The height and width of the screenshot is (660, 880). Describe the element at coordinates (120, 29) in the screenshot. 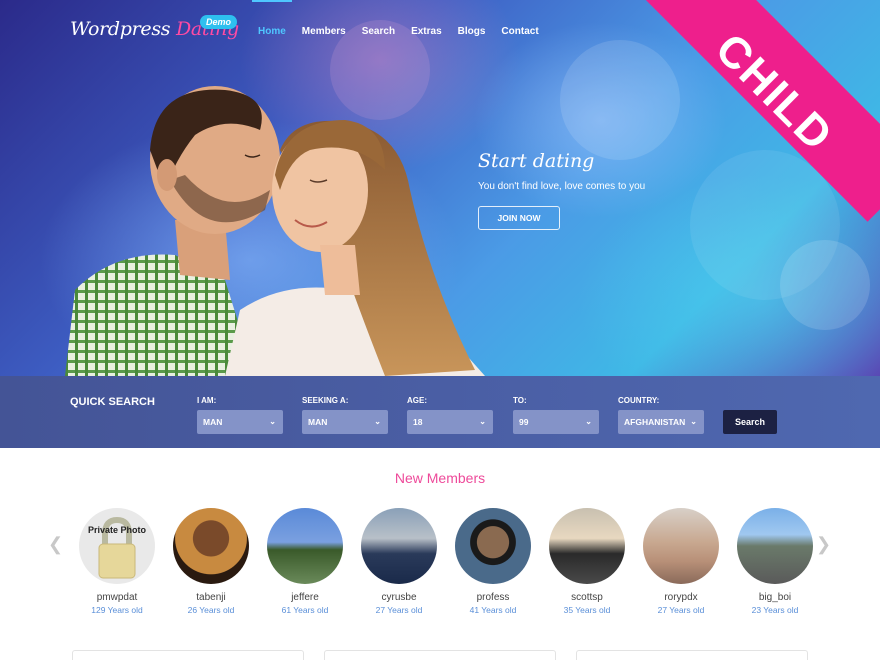

I see `logo-text-primary: Wordpress` at that location.